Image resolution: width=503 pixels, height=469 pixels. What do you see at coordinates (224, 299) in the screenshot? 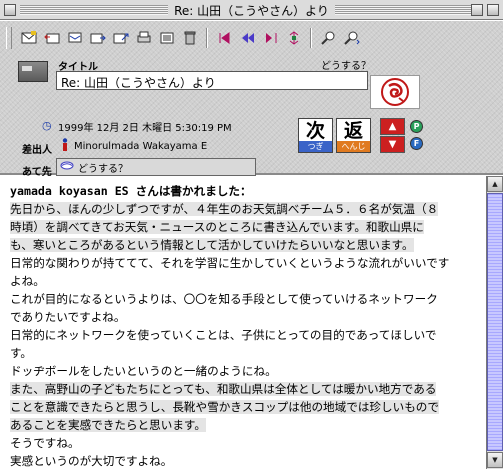
I see `reply-text: これが目的になるというよりは、〇〇を知る手段として使っていけるネットワーク` at bounding box center [224, 299].